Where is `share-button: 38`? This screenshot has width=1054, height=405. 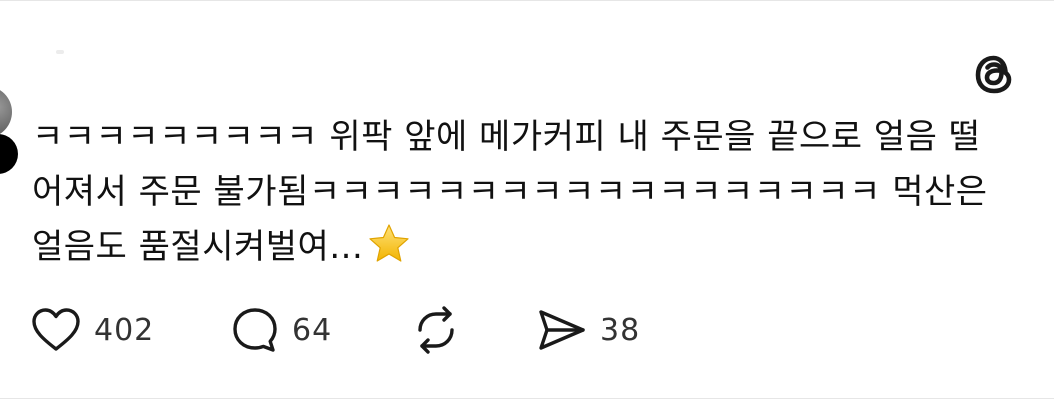 share-button: 38 is located at coordinates (588, 330).